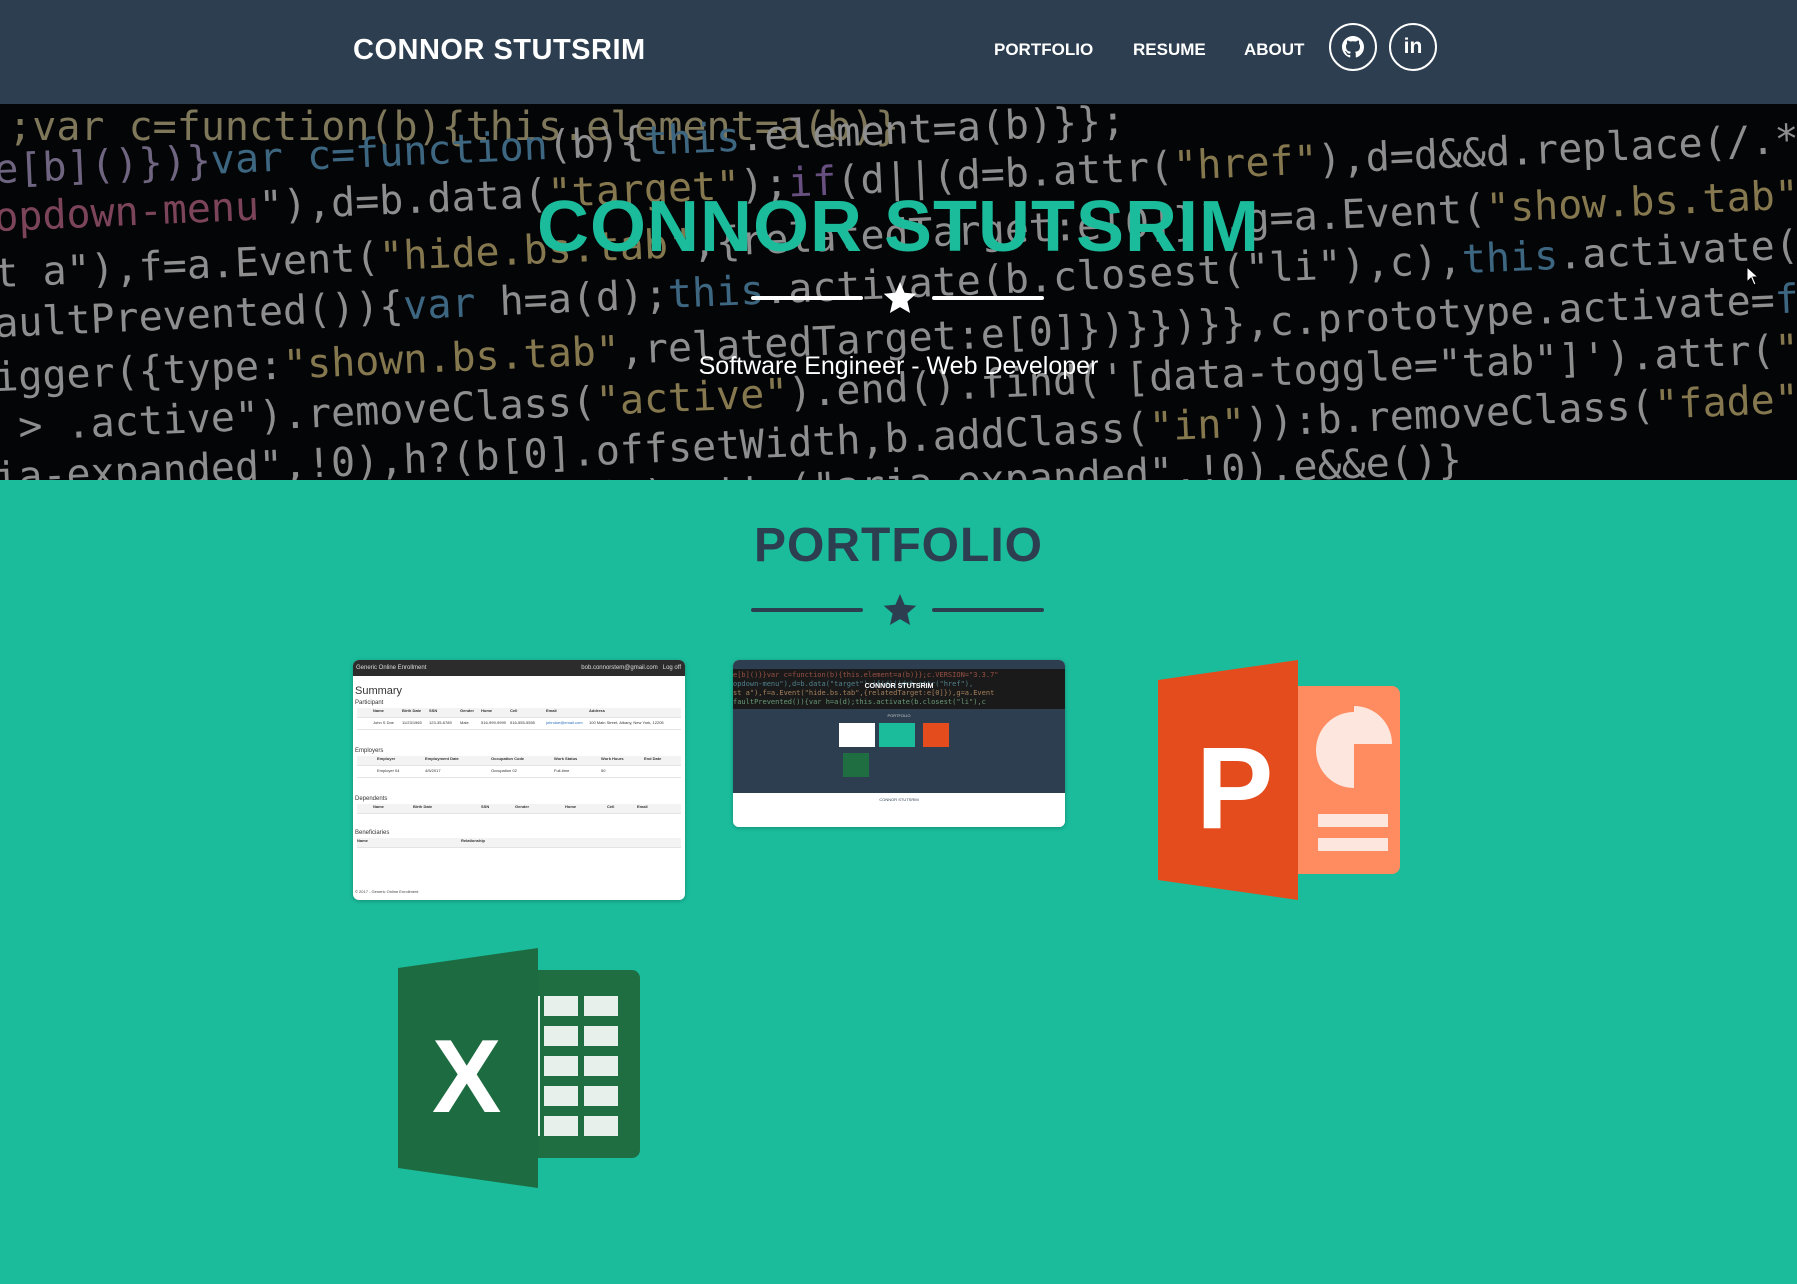 The width and height of the screenshot is (1797, 1284). I want to click on mouse-cursor-icon, so click(1753, 276).